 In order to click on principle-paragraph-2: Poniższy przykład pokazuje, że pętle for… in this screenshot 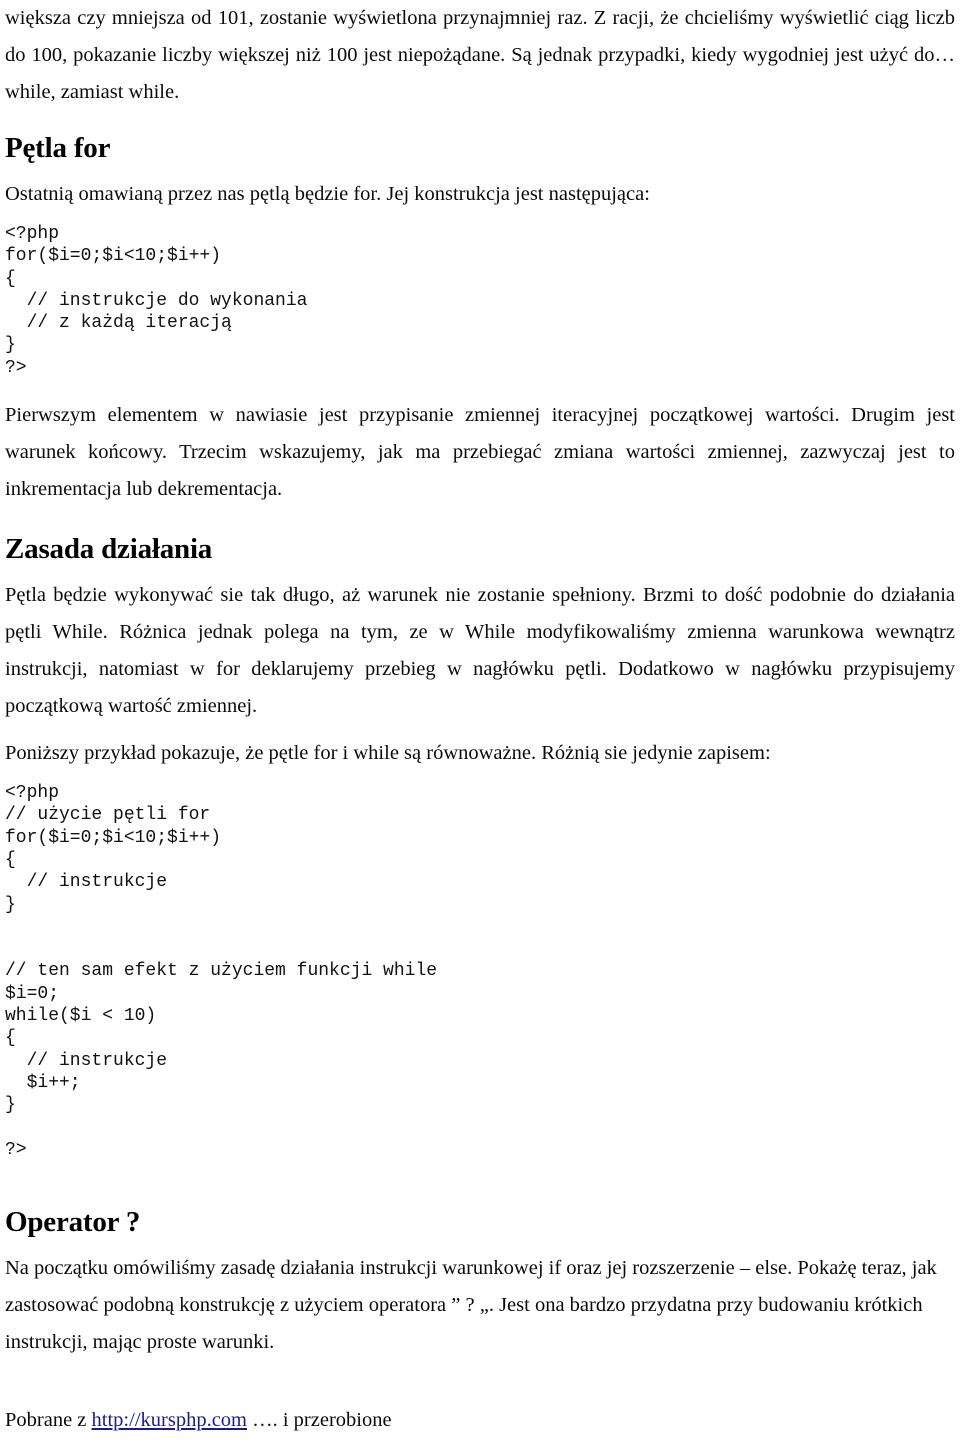, I will do `click(388, 753)`.